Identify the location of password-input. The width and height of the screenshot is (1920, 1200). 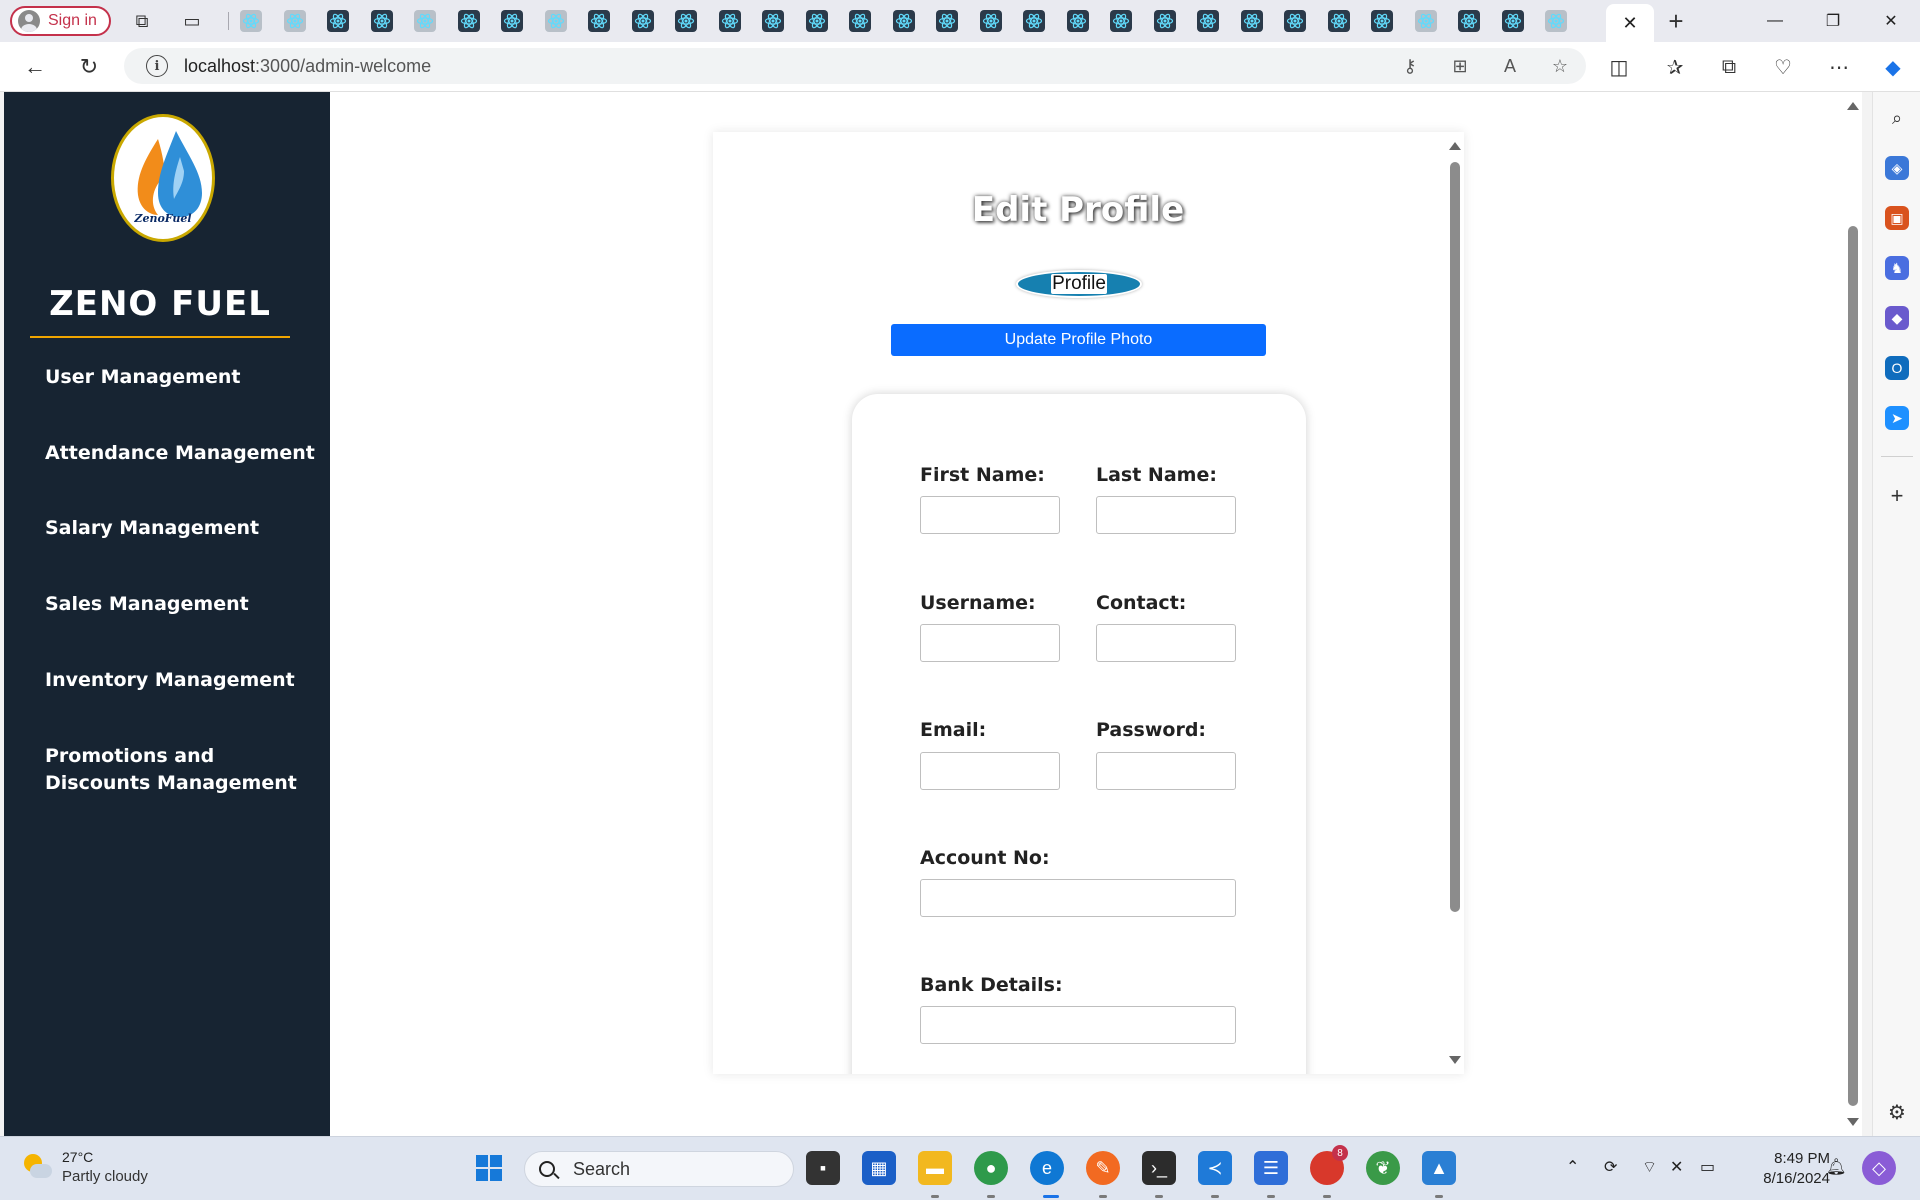
(1166, 771).